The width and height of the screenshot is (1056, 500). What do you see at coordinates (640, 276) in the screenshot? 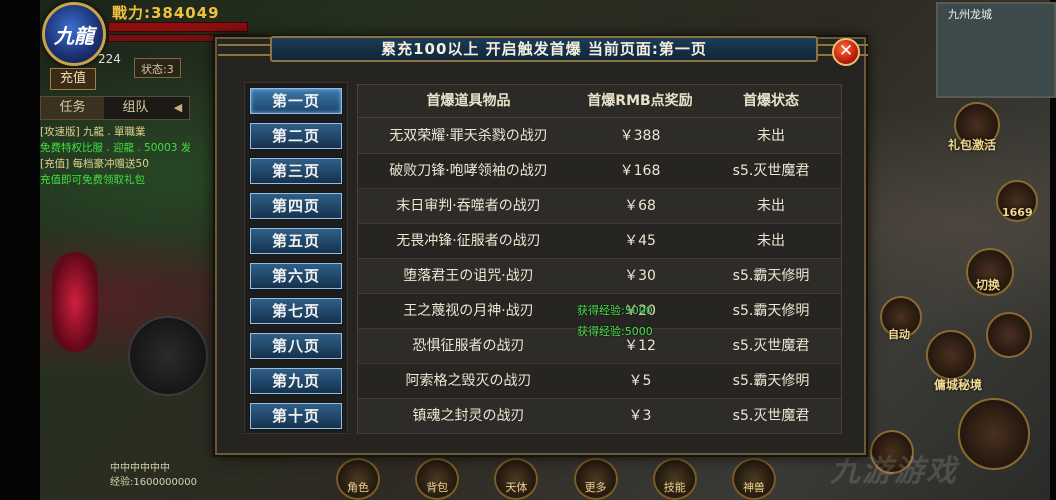
I see `reward-cell: ￥30` at bounding box center [640, 276].